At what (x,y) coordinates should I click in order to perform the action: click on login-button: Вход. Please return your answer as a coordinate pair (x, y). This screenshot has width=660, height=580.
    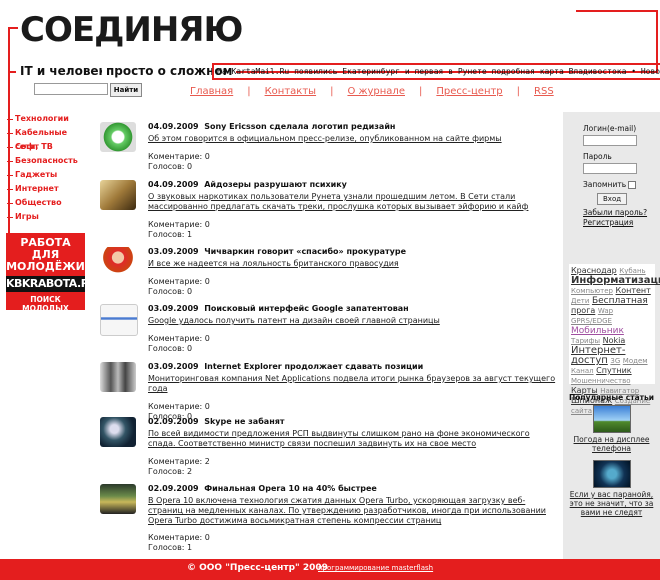
    Looking at the image, I should click on (612, 199).